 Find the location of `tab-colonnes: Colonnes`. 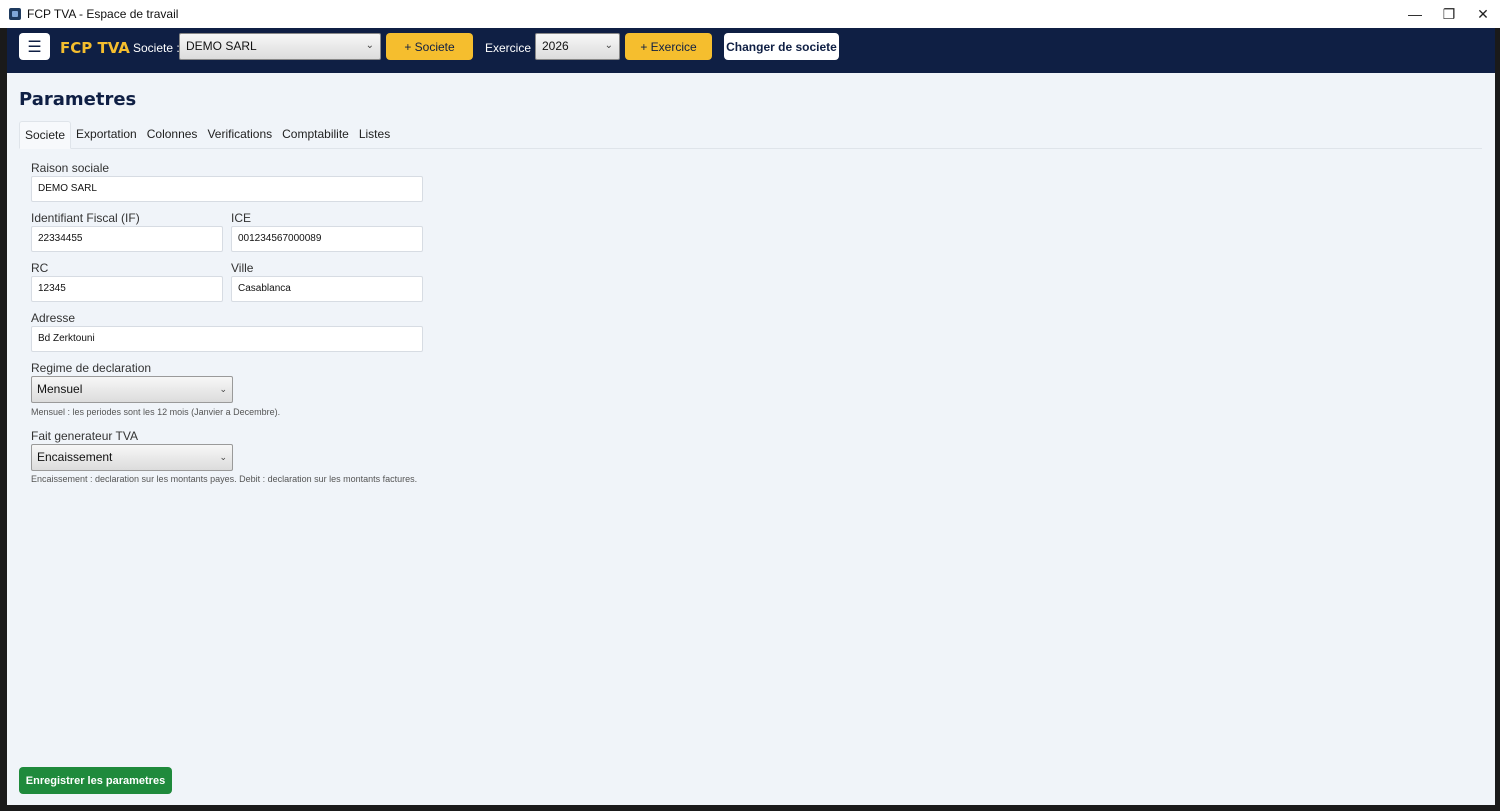

tab-colonnes: Colonnes is located at coordinates (172, 135).